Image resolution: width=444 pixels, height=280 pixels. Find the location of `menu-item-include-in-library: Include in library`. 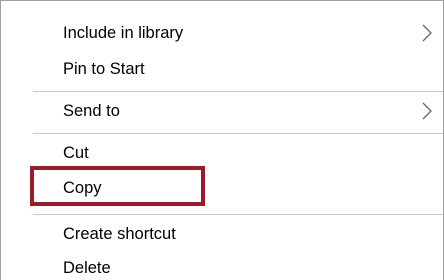

menu-item-include-in-library: Include in library is located at coordinates (222, 32).